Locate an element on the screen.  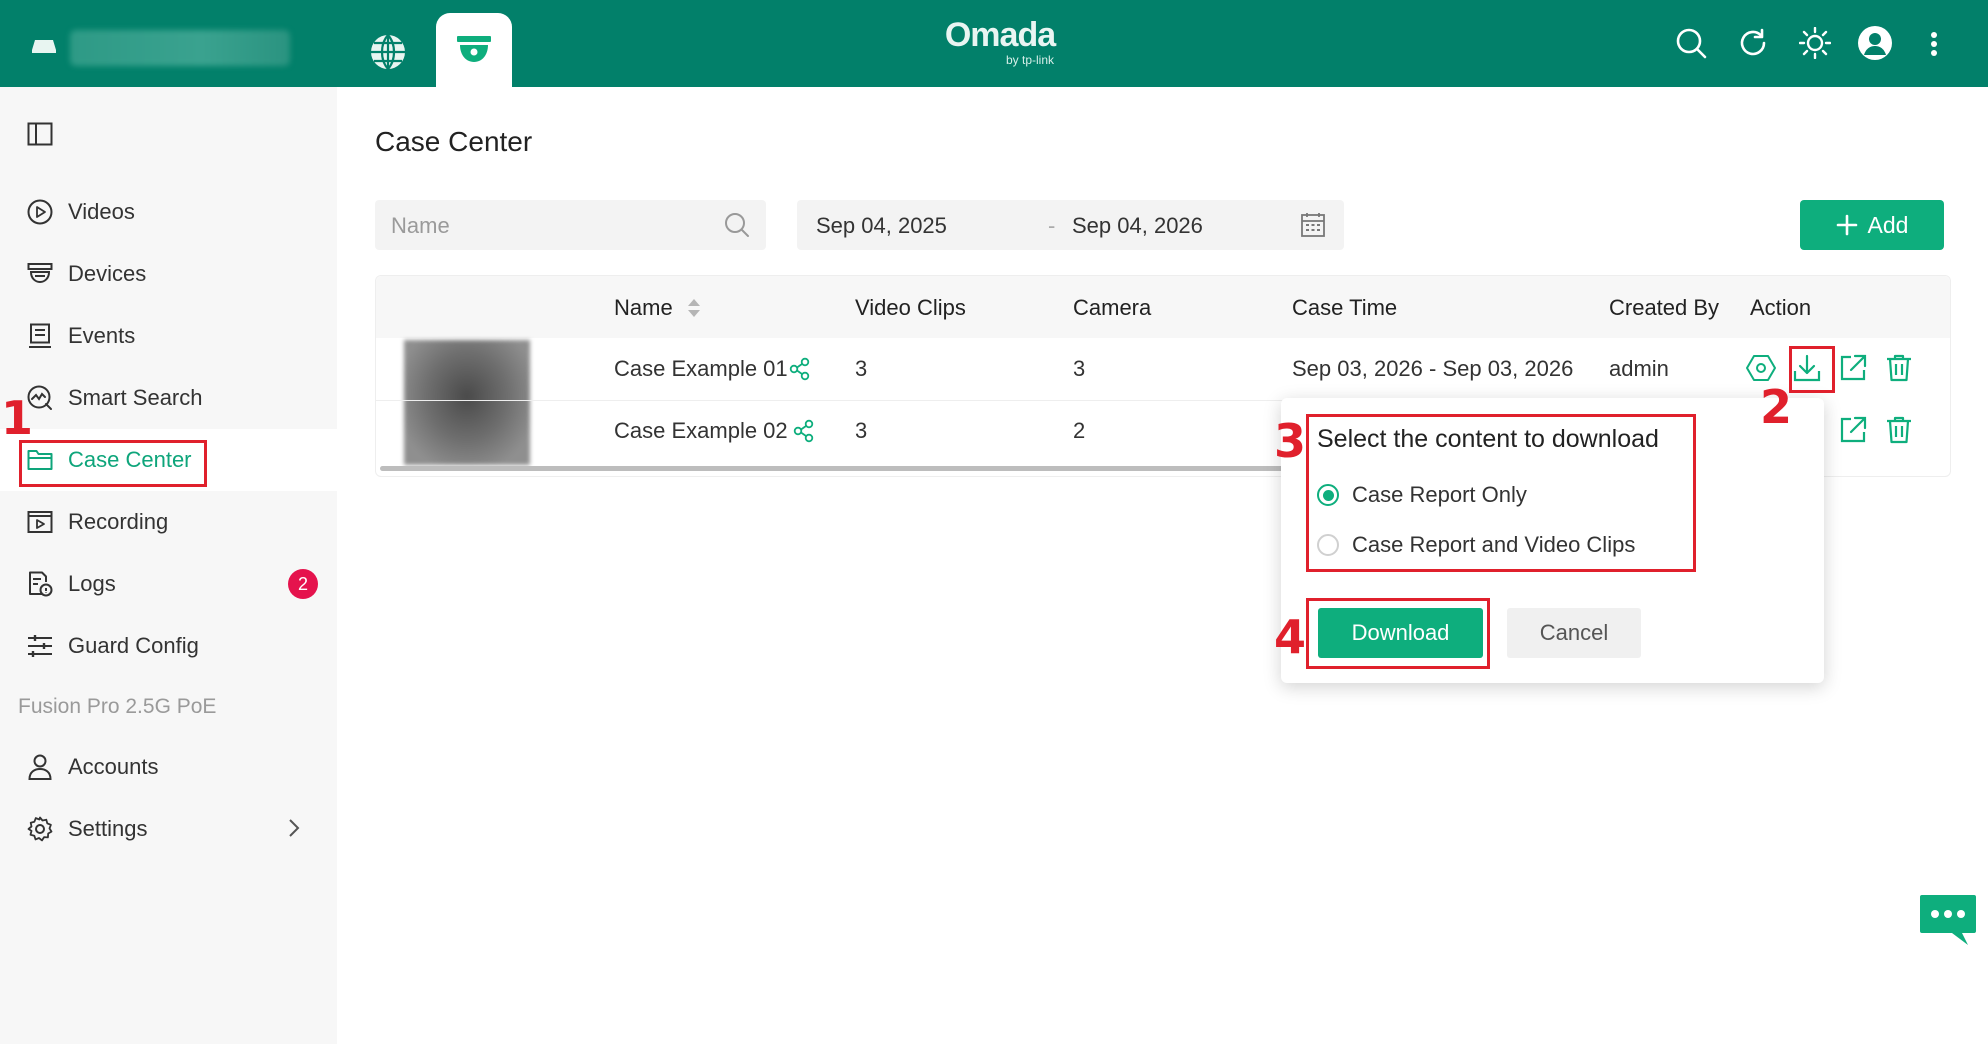
sliders-icon is located at coordinates (40, 646).